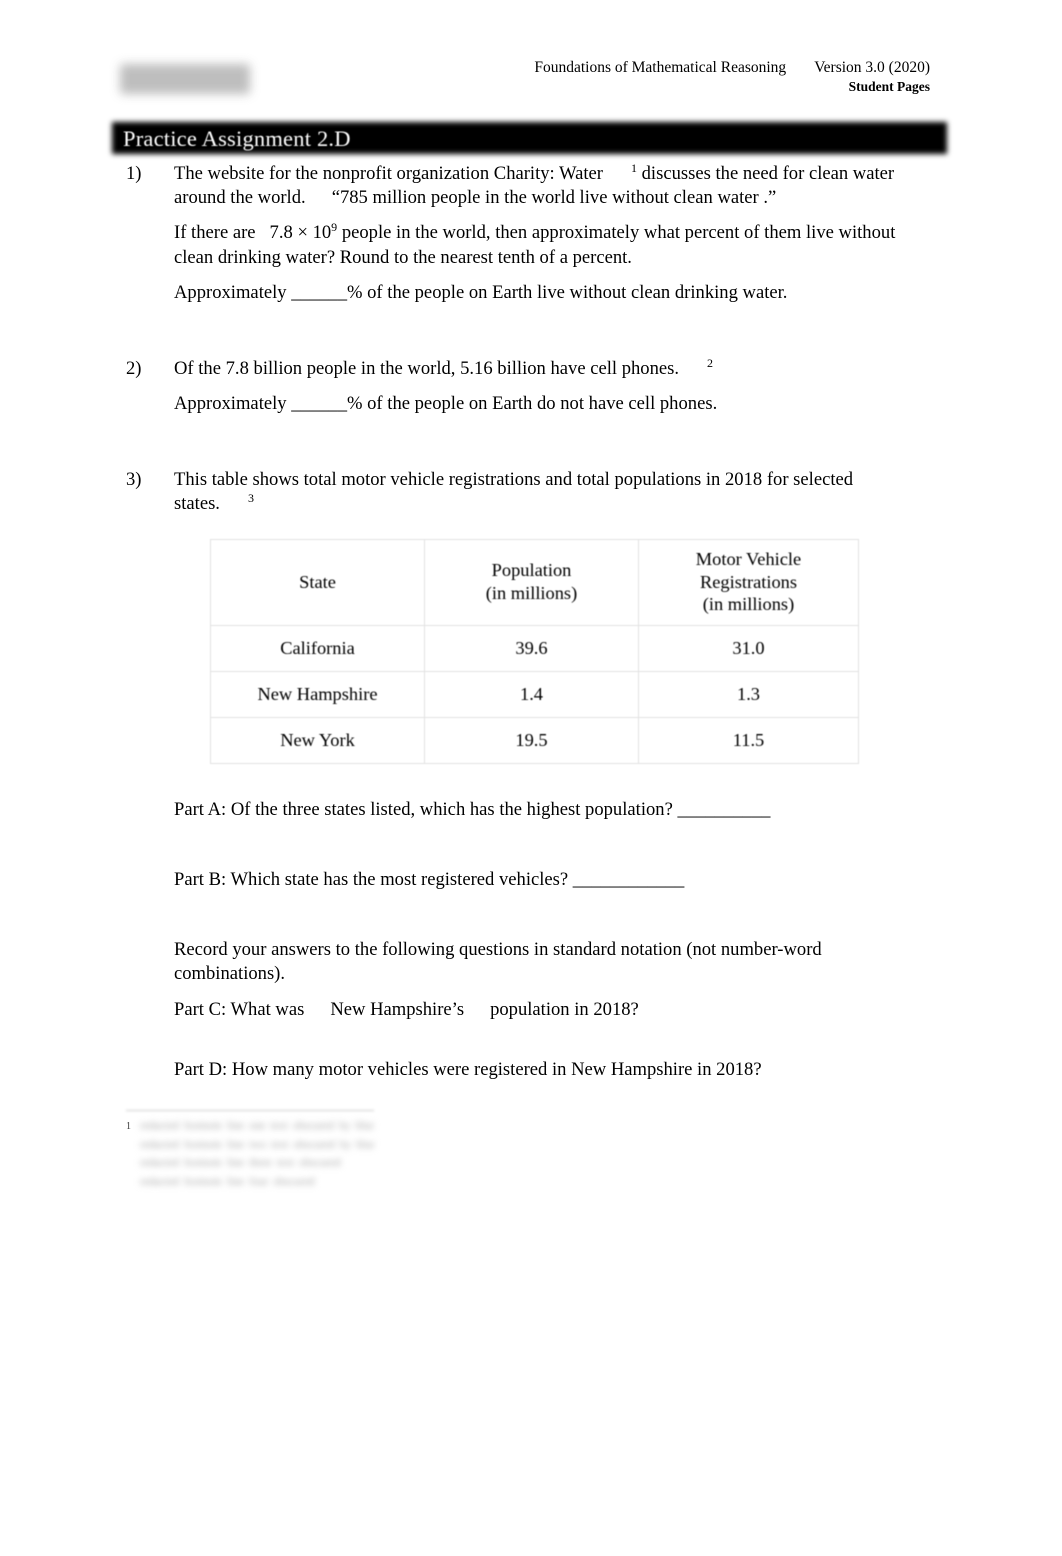 Image resolution: width=1062 pixels, height=1556 pixels. Describe the element at coordinates (250, 1110) in the screenshot. I see `footnote-separator` at that location.